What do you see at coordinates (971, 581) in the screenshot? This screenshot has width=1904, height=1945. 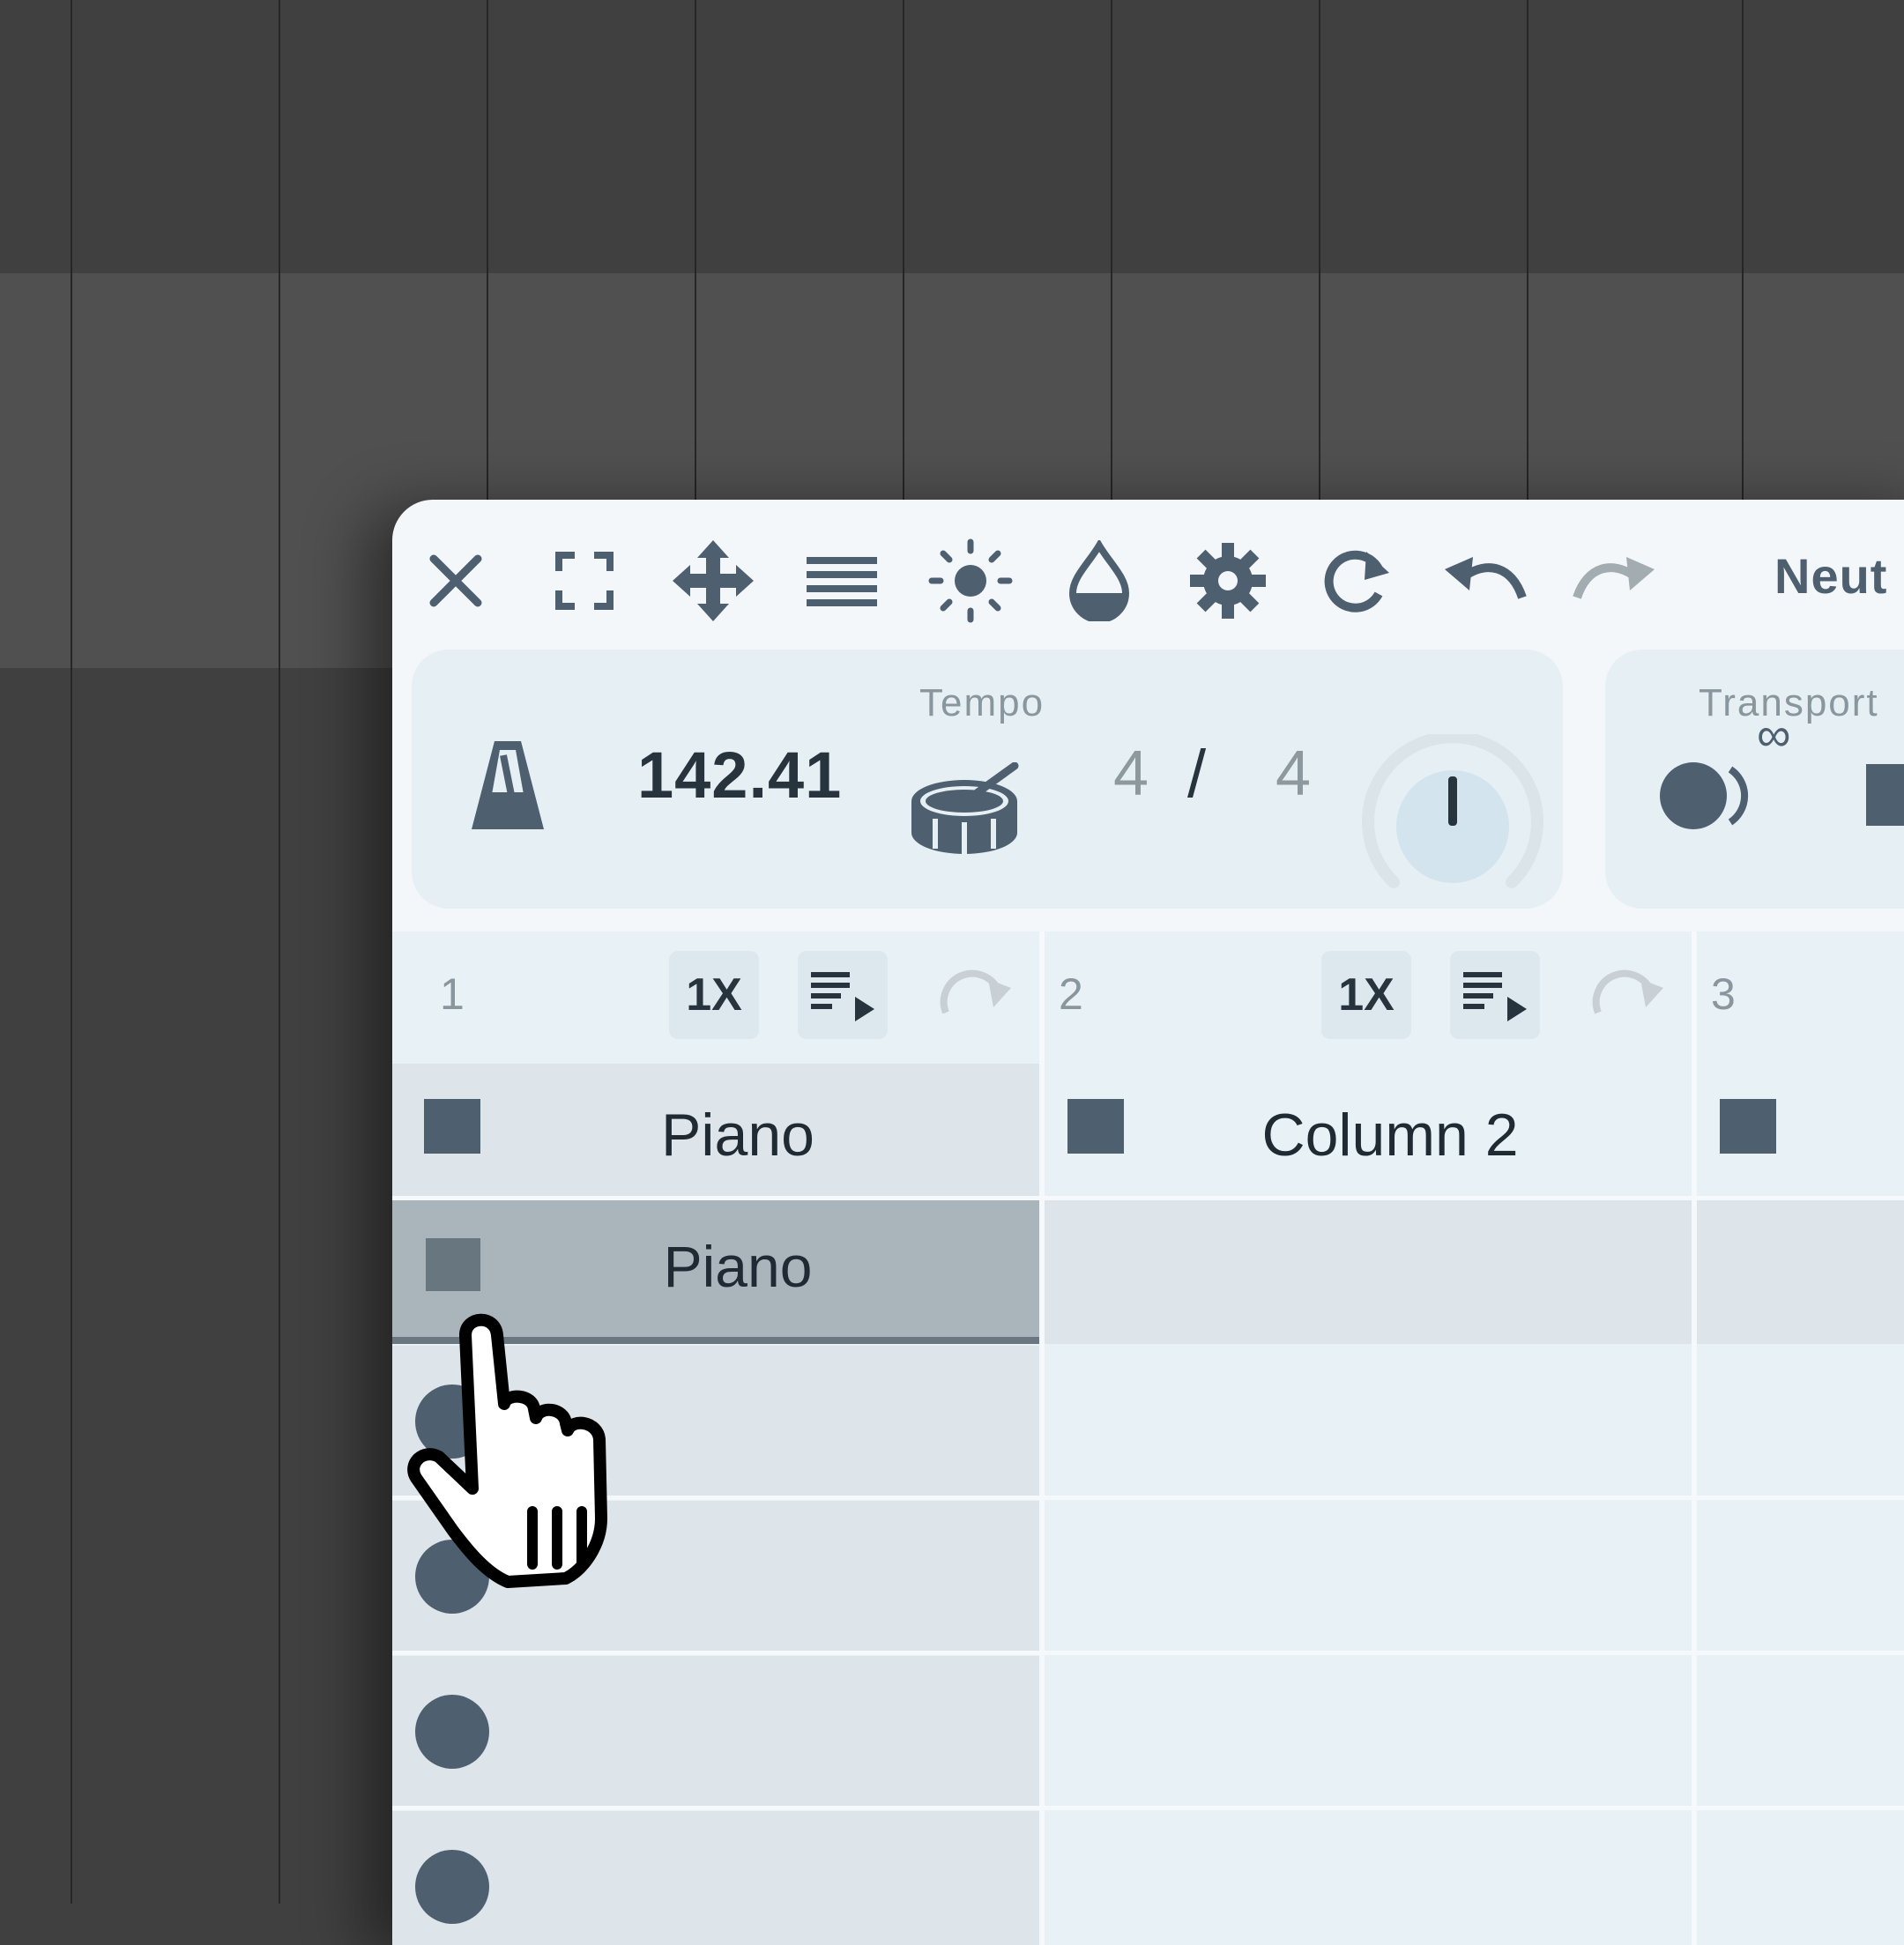 I see `brightness-icon` at bounding box center [971, 581].